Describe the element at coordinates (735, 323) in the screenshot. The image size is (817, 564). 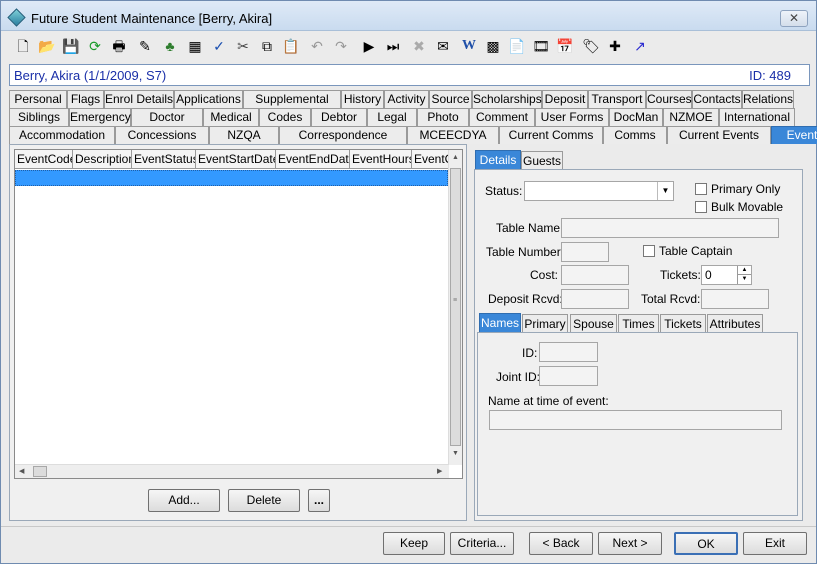
I see `tab-attributes: Attributes` at that location.